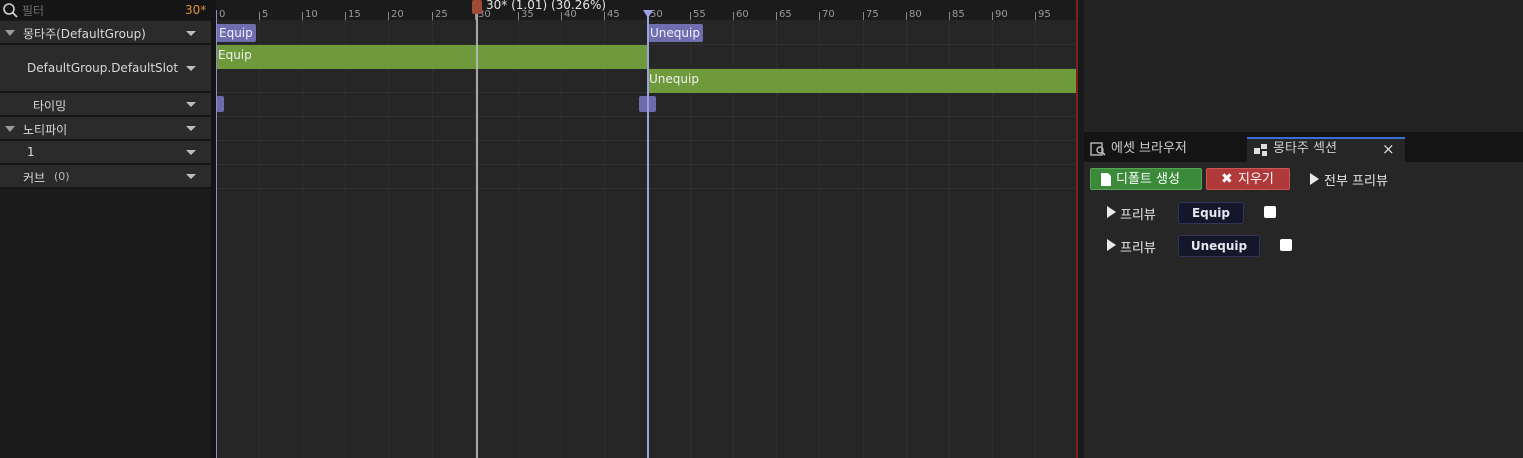  I want to click on track-notify: 노티파이, so click(105, 129).